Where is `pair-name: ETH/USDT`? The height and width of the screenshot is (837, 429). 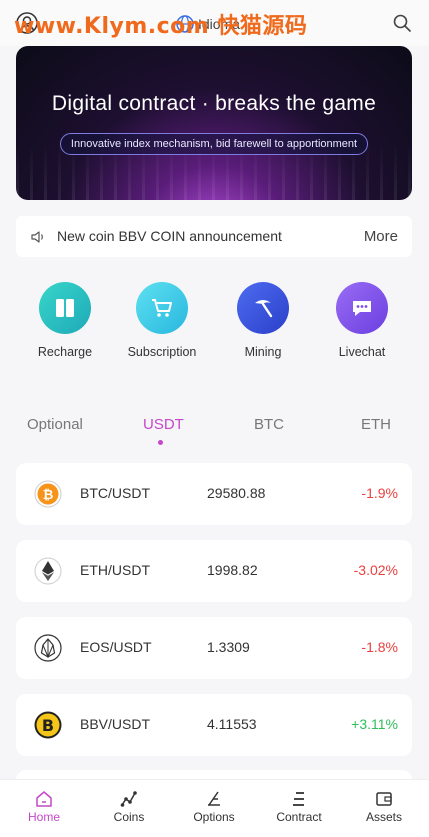
pair-name: ETH/USDT is located at coordinates (115, 570).